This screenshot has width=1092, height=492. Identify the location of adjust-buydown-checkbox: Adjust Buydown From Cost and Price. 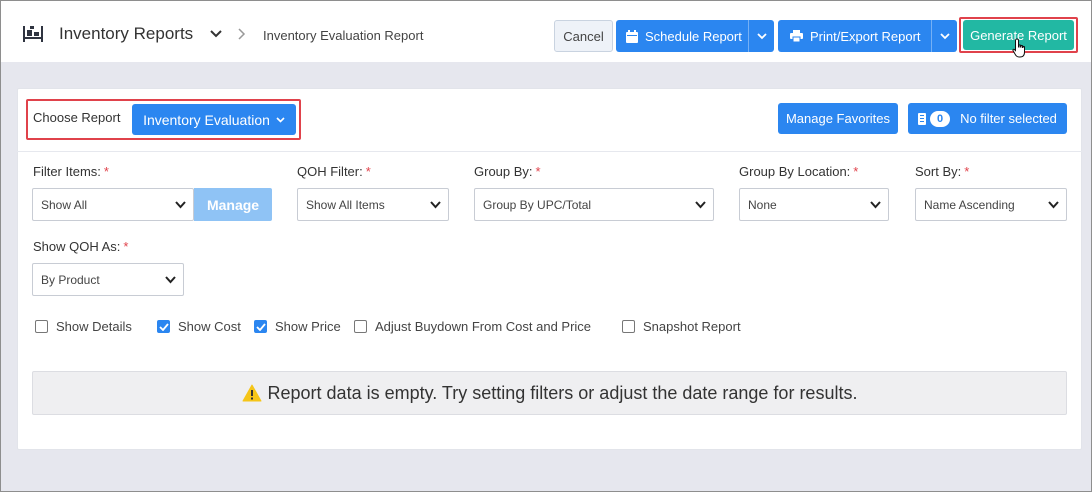
(472, 326).